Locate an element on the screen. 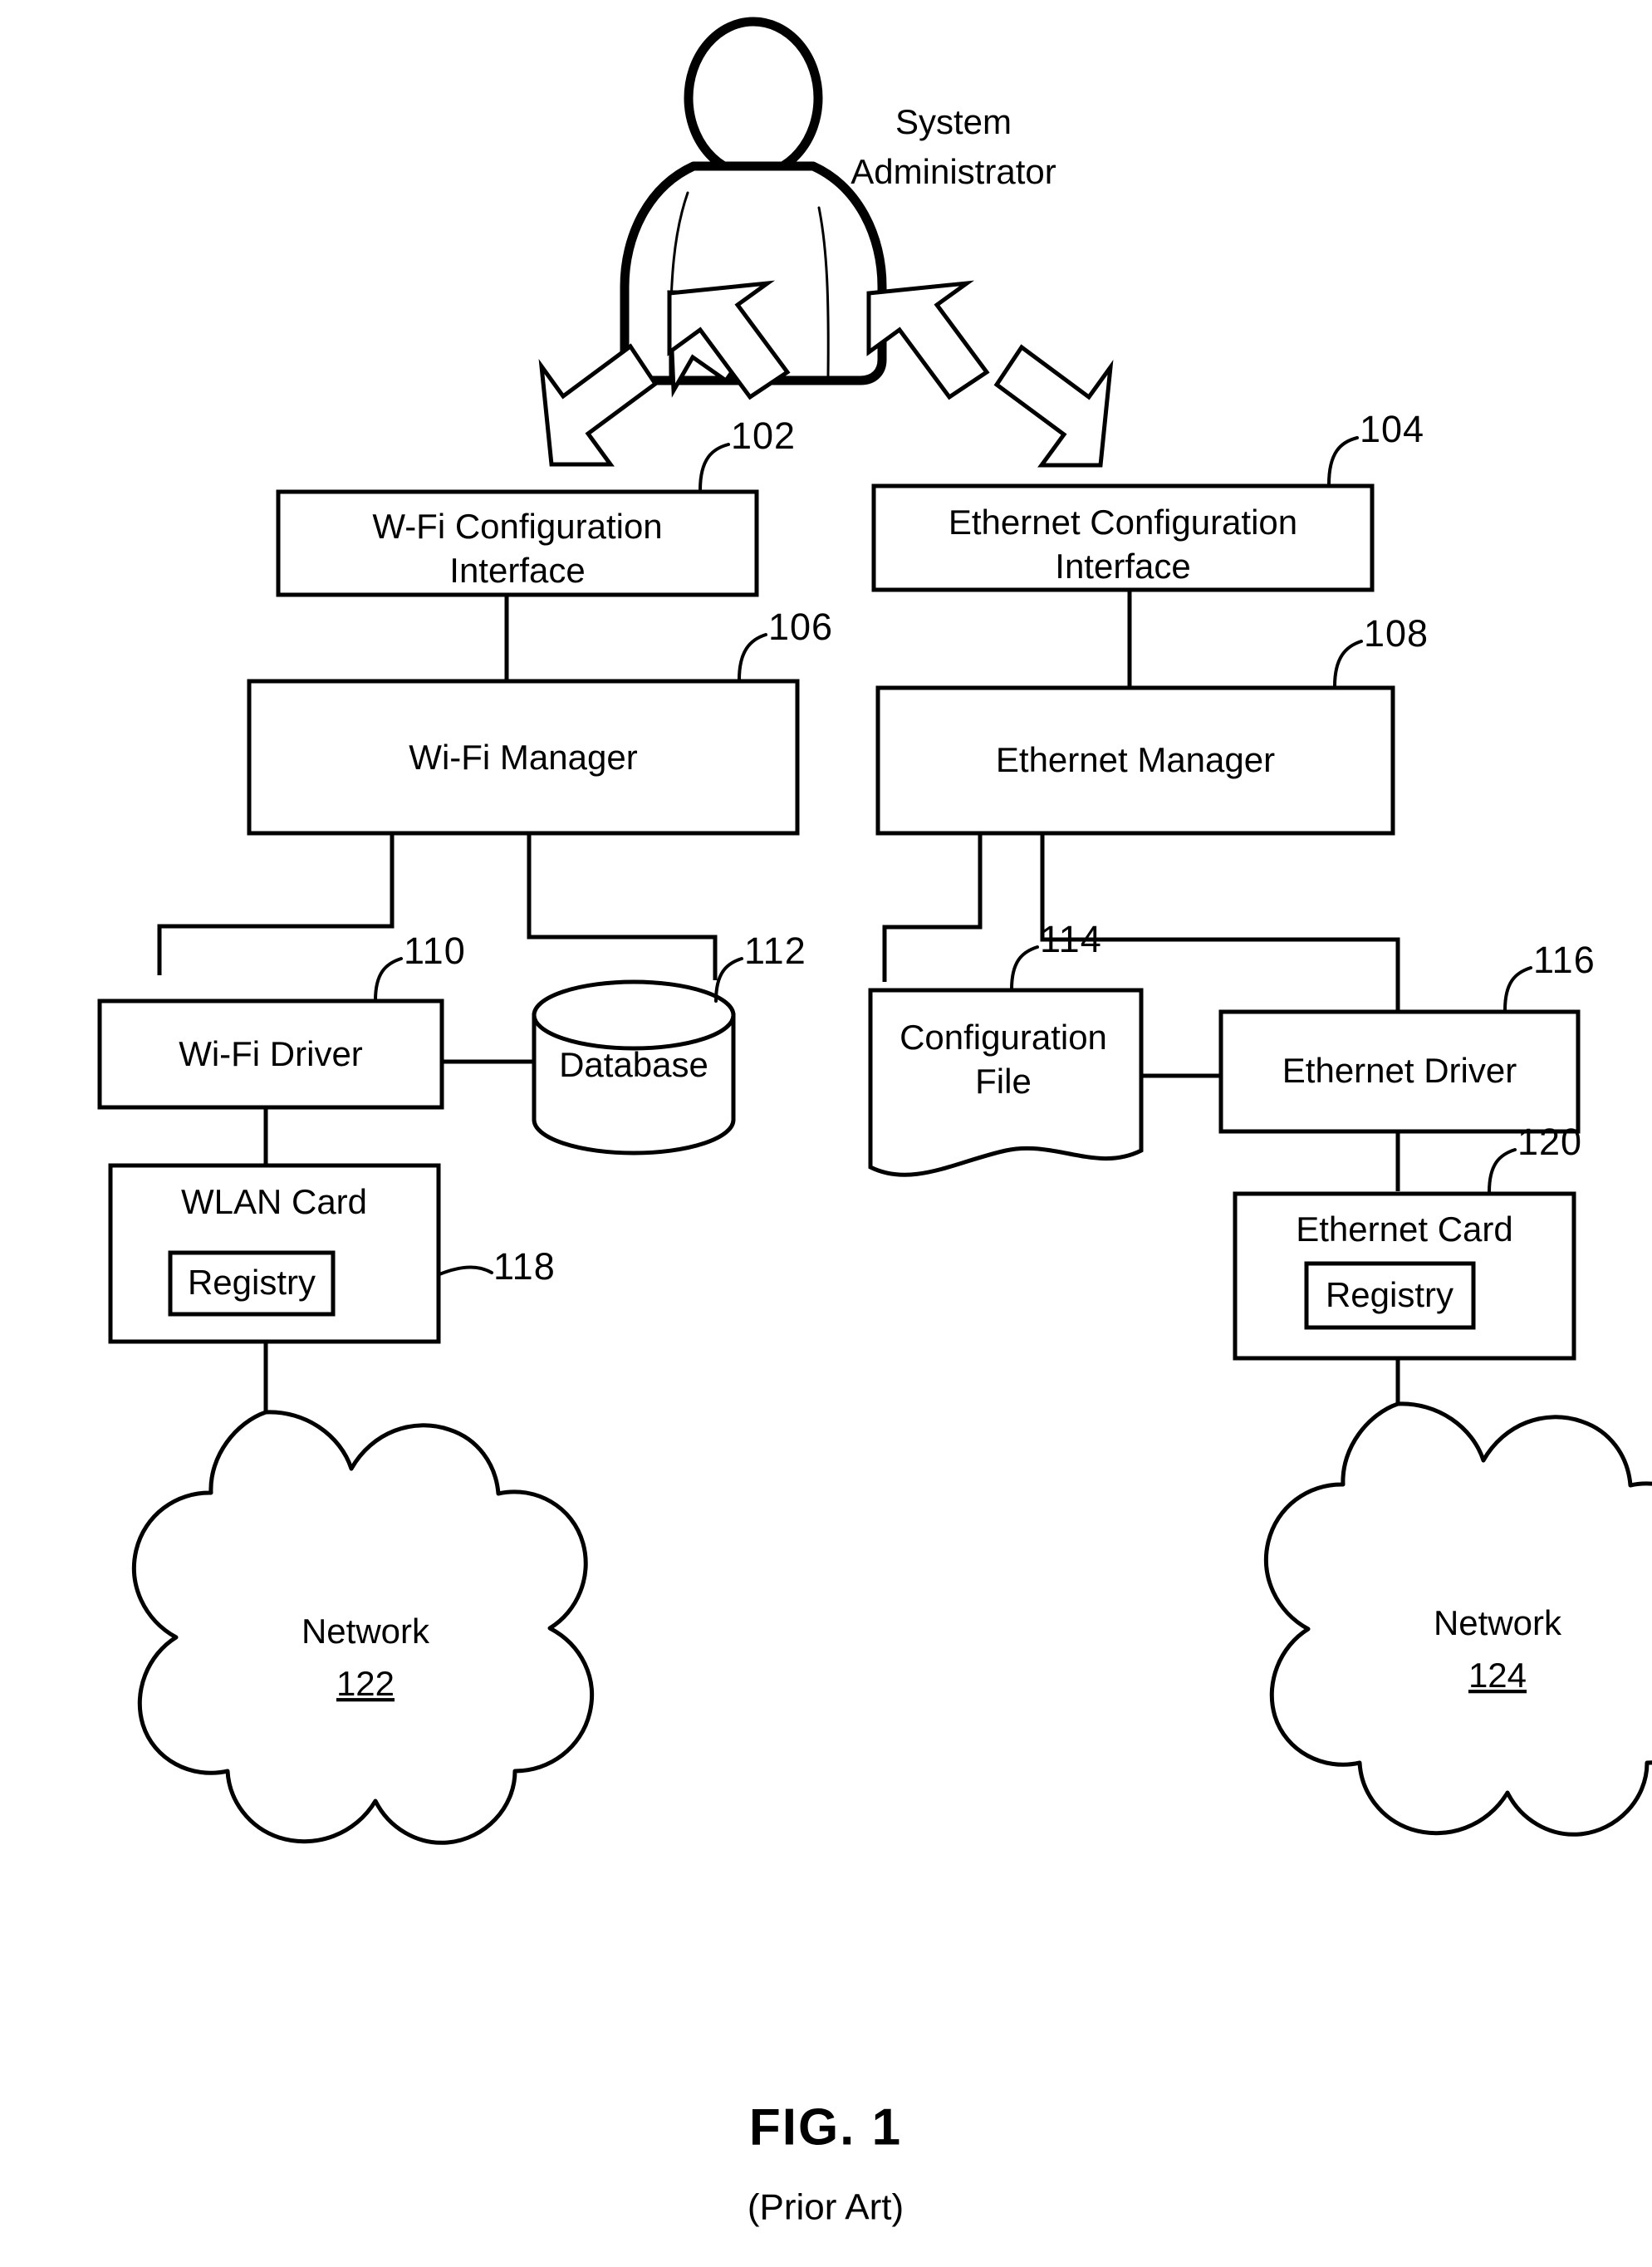 The width and height of the screenshot is (1652, 2267). ref-number-106: 106 is located at coordinates (800, 627).